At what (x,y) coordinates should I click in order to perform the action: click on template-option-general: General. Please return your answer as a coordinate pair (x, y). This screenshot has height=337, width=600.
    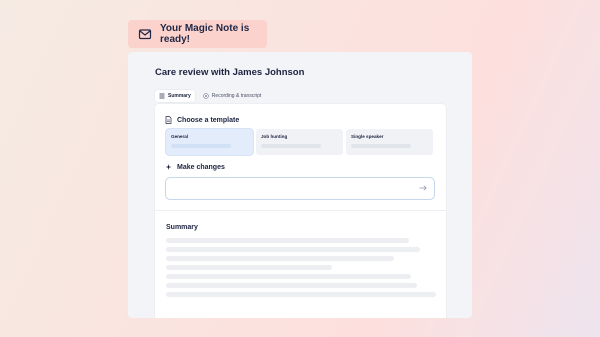
    Looking at the image, I should click on (209, 142).